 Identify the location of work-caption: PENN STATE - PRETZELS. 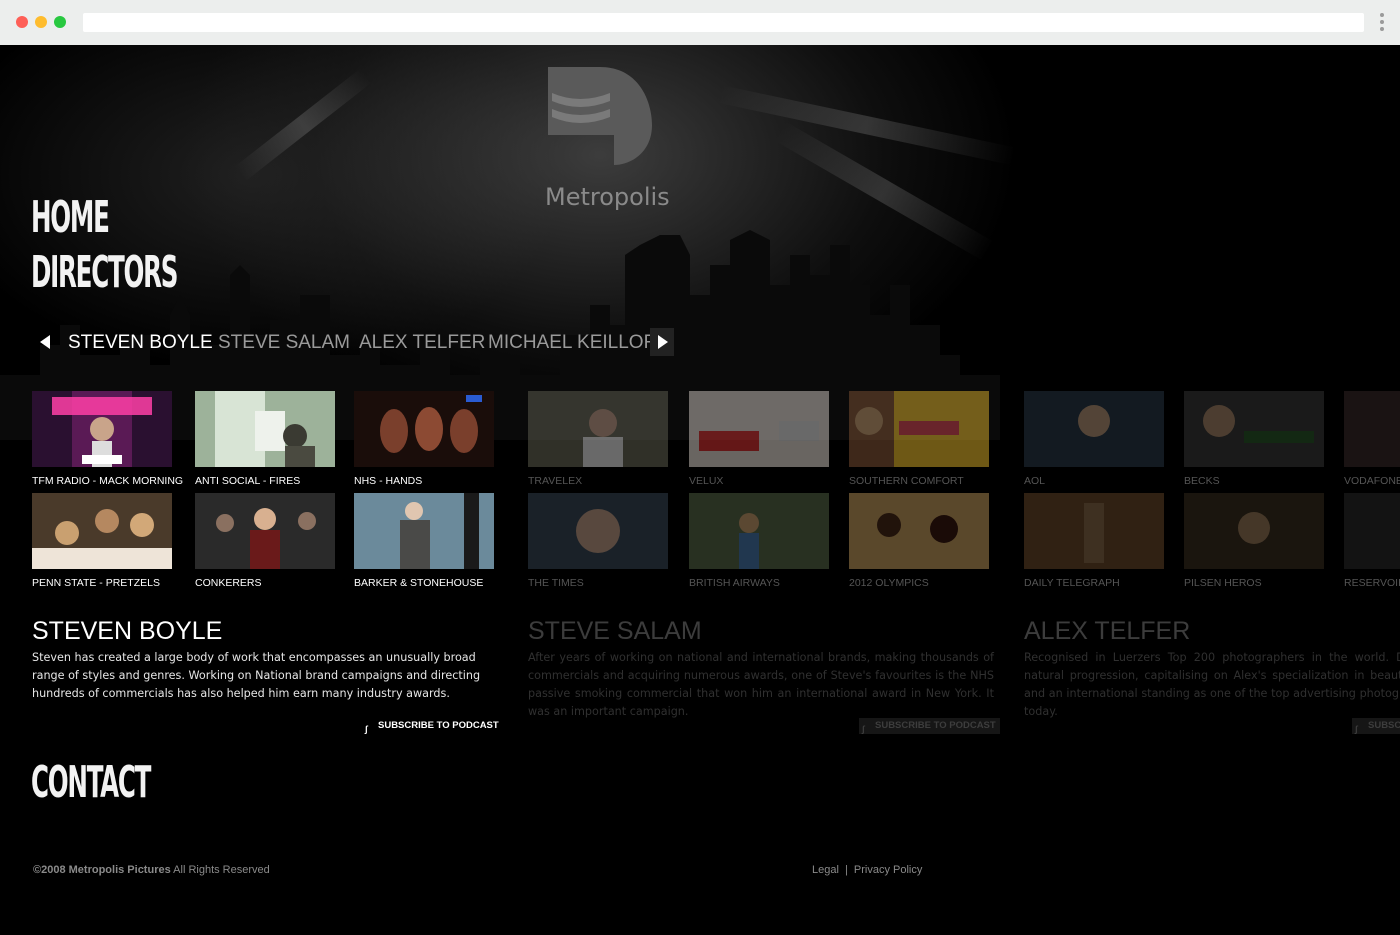
(96, 583).